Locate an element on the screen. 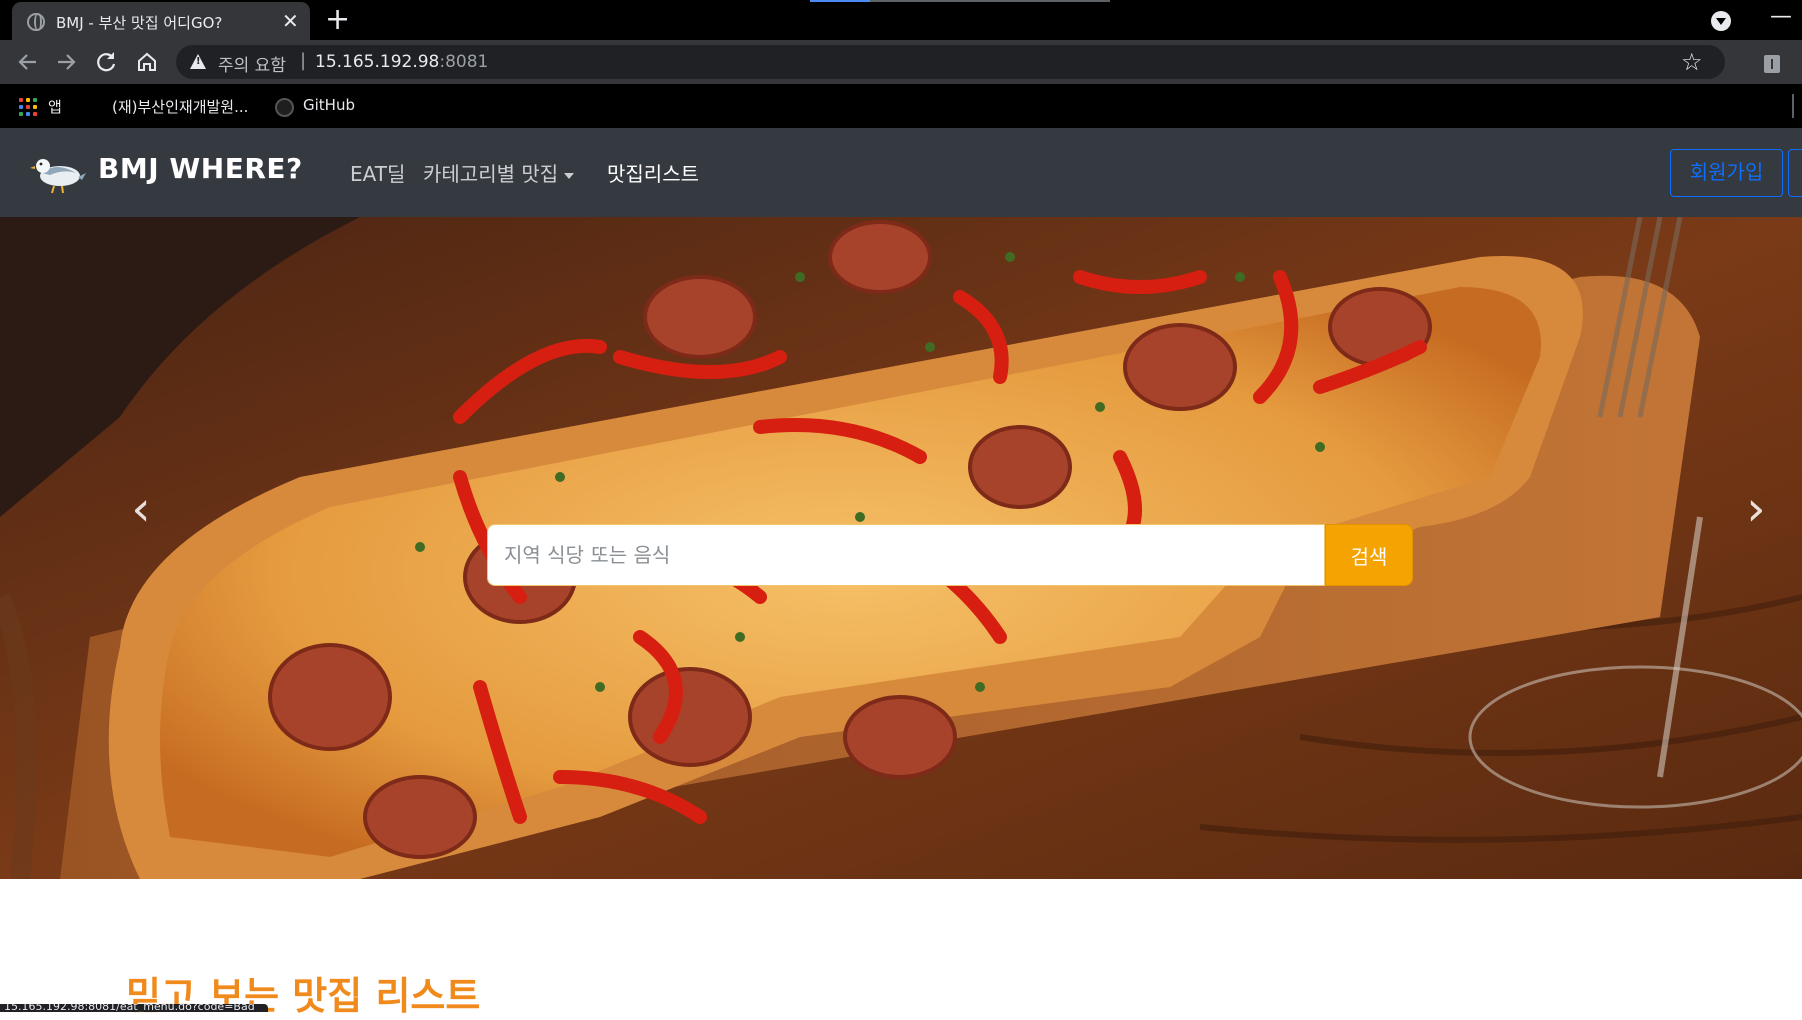 The height and width of the screenshot is (1020, 1802). loading-indicator is located at coordinates (960, 1).